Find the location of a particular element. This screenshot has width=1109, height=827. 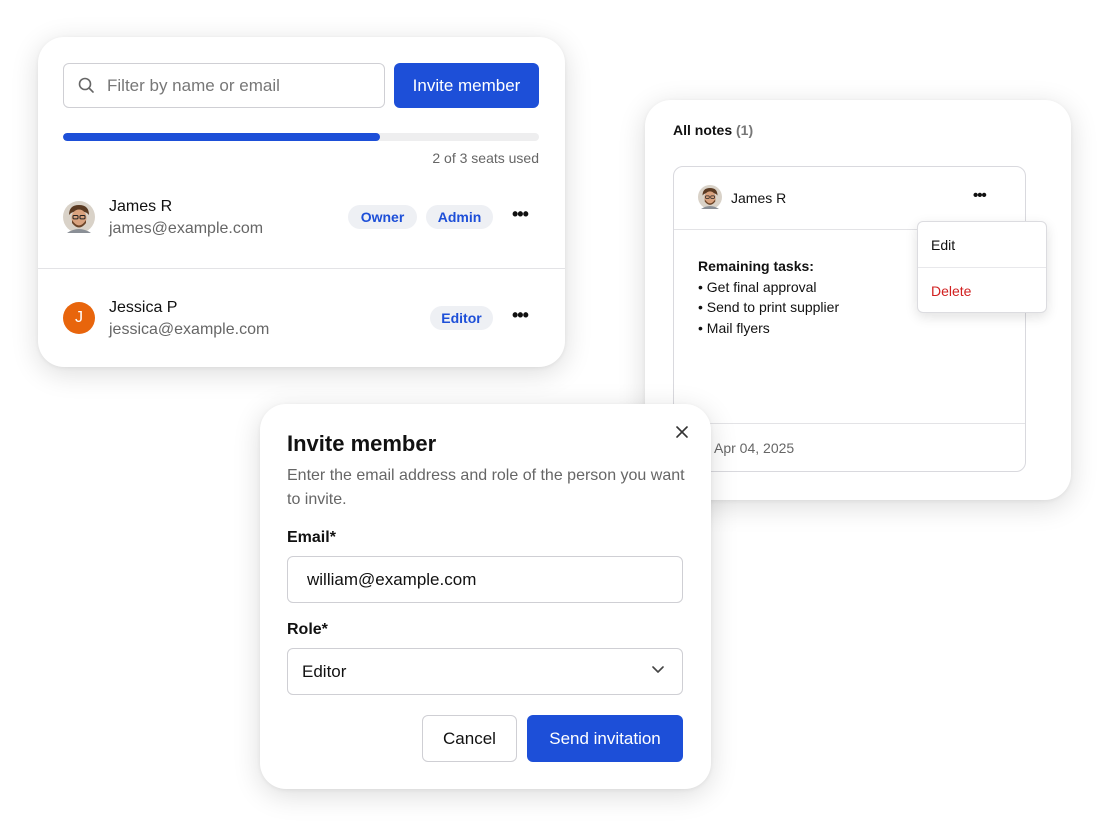

avatar: J is located at coordinates (79, 318).